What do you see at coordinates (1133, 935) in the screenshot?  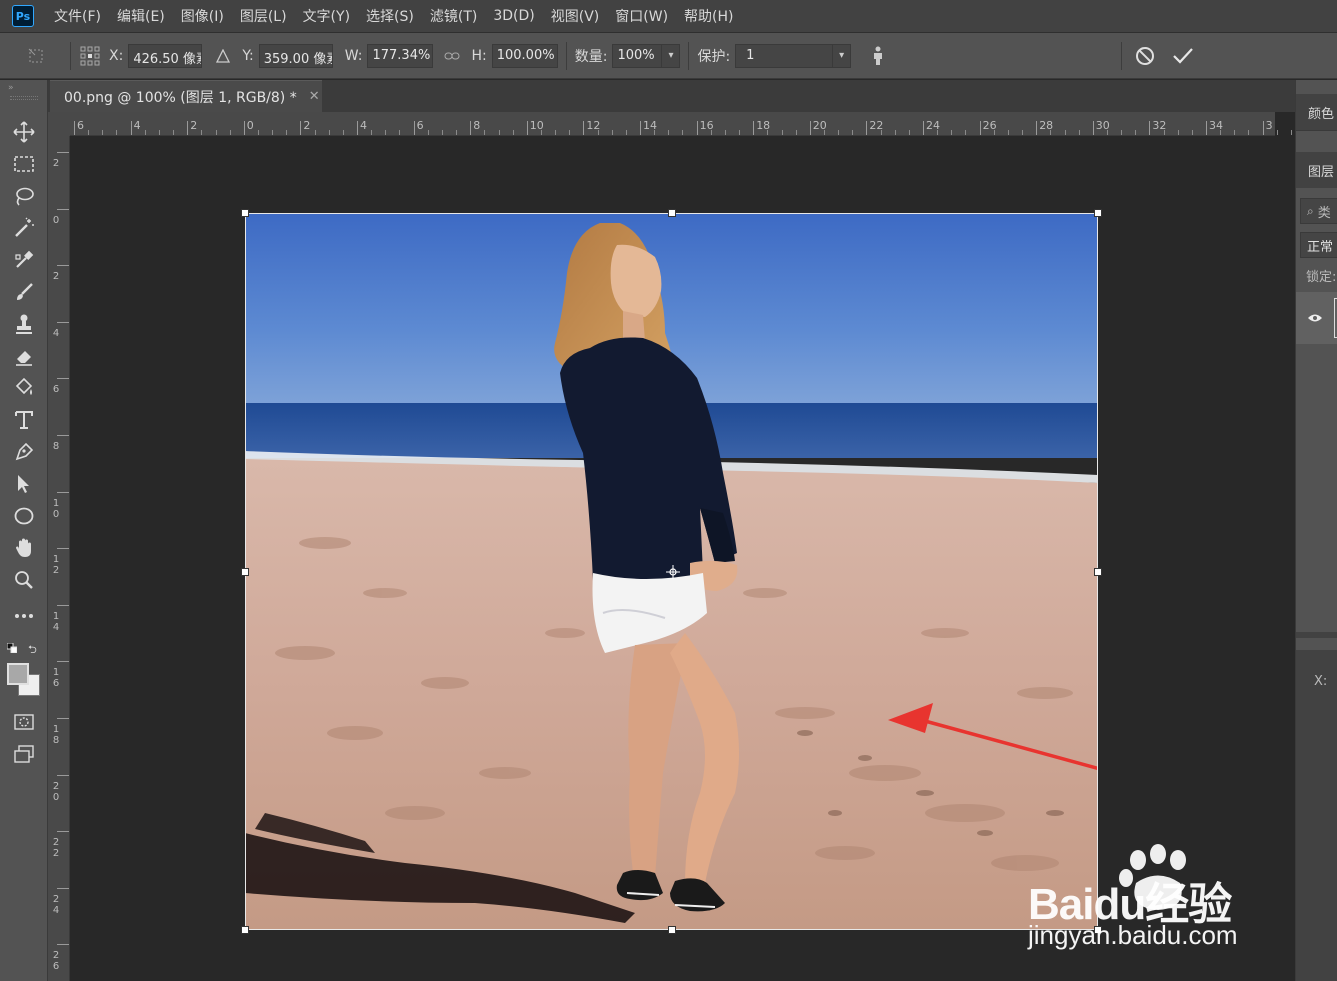 I see `watermark-url: jingyan.baidu.com` at bounding box center [1133, 935].